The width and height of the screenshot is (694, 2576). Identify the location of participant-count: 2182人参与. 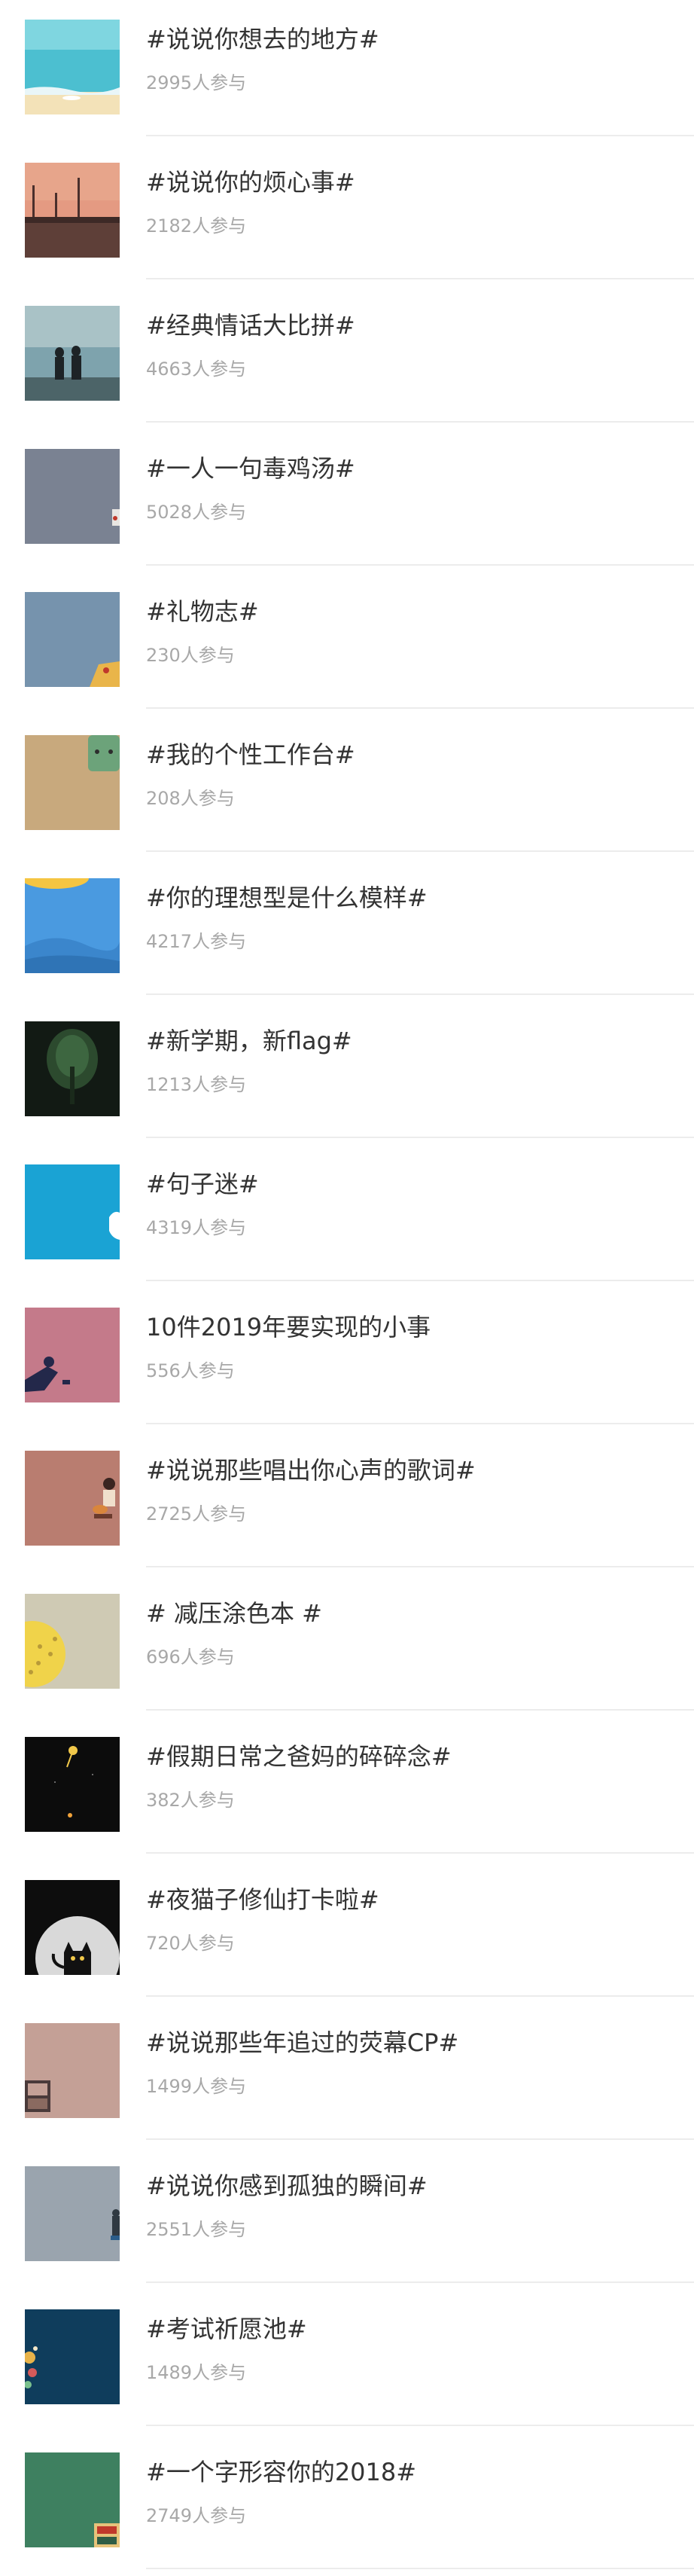
(196, 226).